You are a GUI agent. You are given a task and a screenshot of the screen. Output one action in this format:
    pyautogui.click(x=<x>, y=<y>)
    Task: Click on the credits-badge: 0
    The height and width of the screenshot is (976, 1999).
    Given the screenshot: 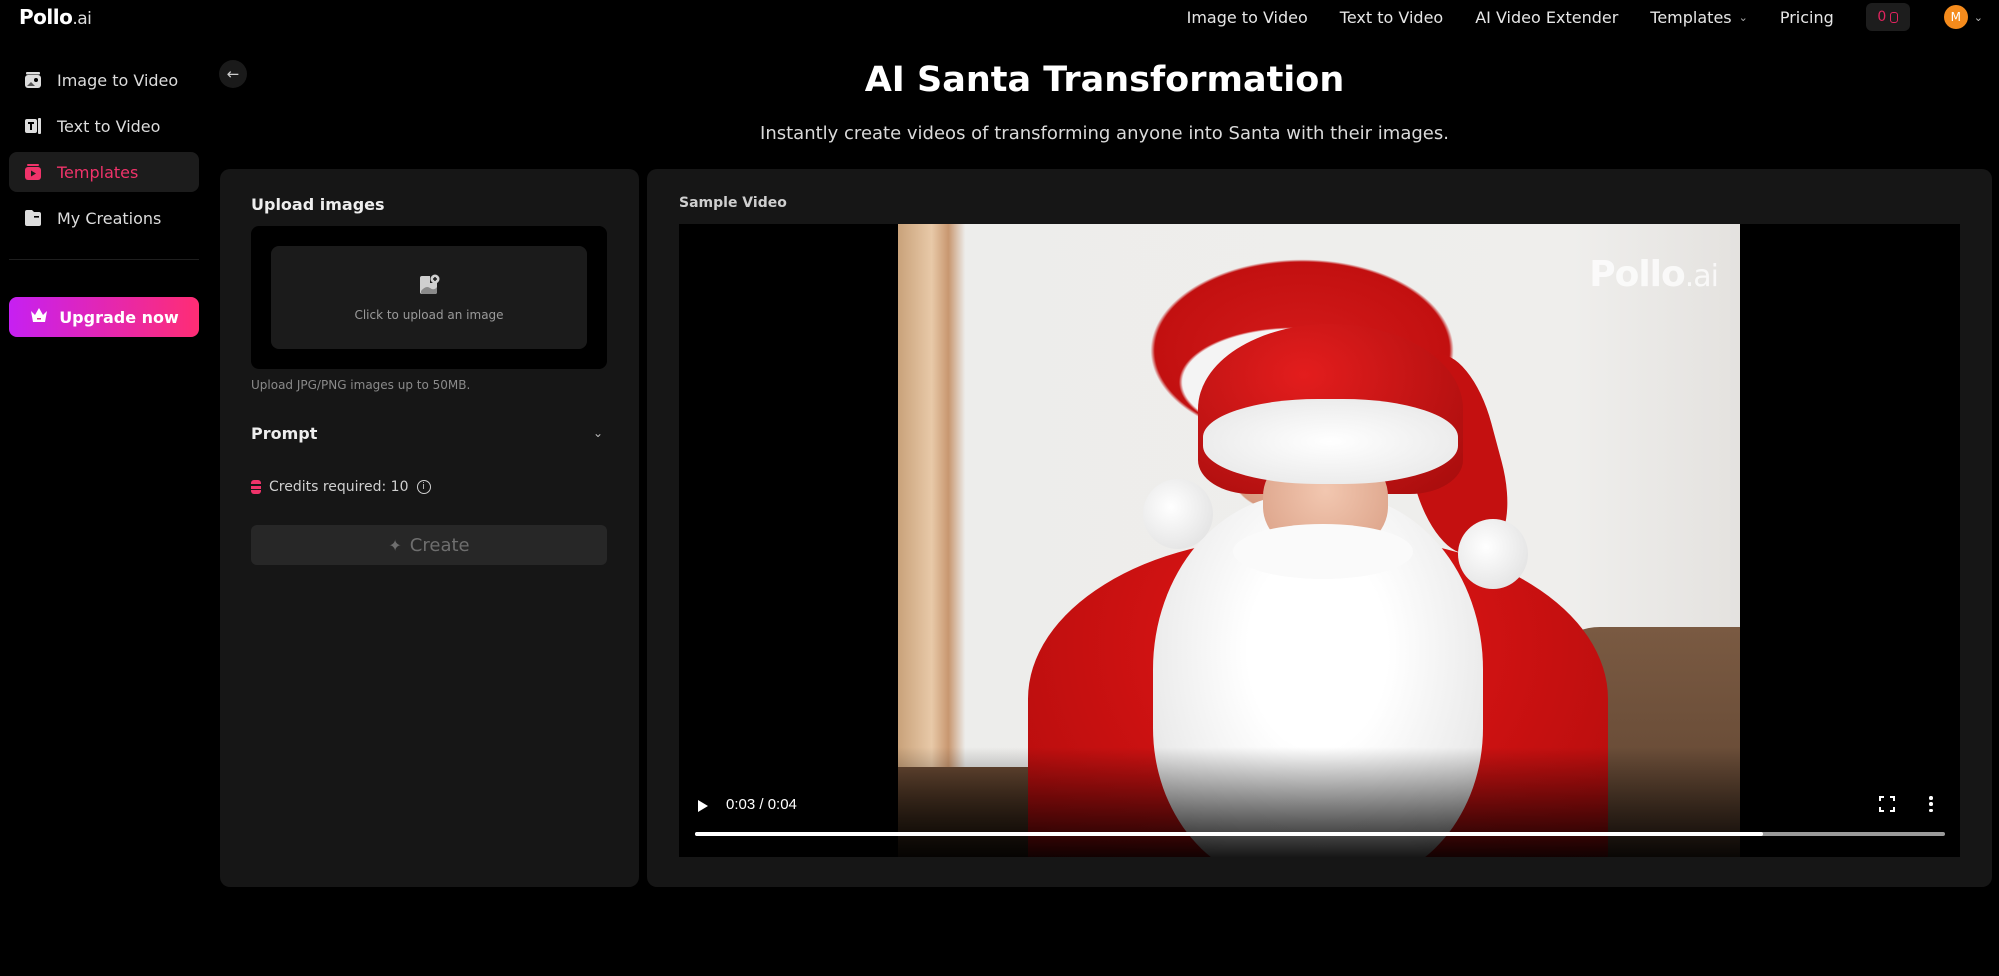 What is the action you would take?
    pyautogui.click(x=1887, y=17)
    